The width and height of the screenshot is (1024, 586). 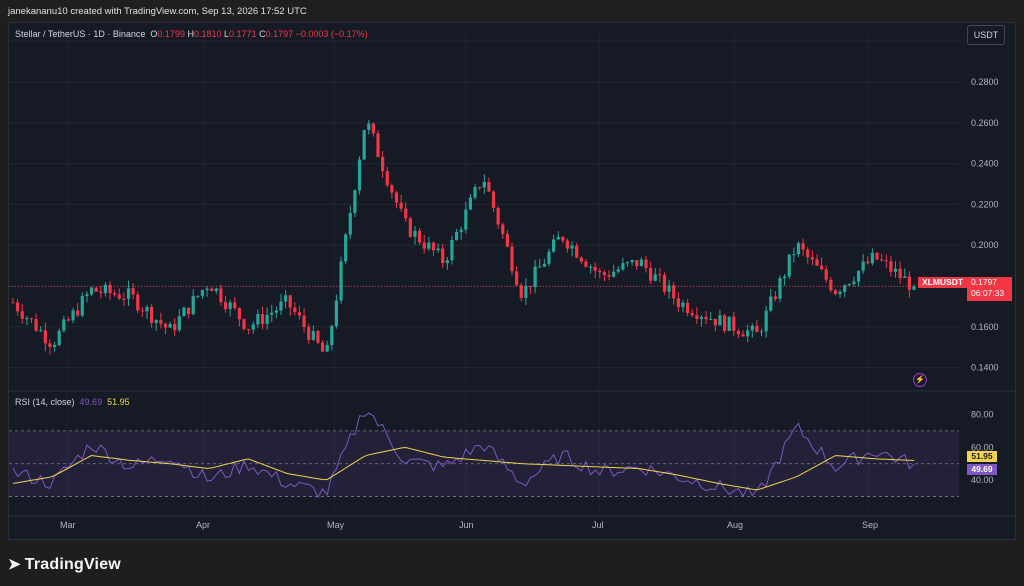 What do you see at coordinates (68, 525) in the screenshot?
I see `time-tick-label: Mar` at bounding box center [68, 525].